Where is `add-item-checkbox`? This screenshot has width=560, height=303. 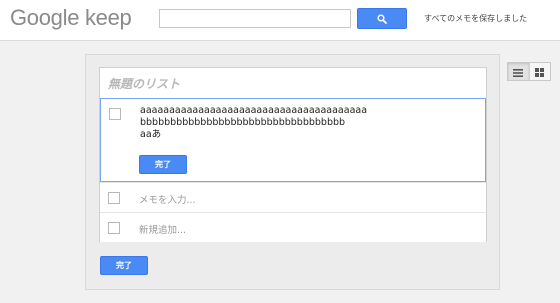
add-item-checkbox is located at coordinates (114, 228).